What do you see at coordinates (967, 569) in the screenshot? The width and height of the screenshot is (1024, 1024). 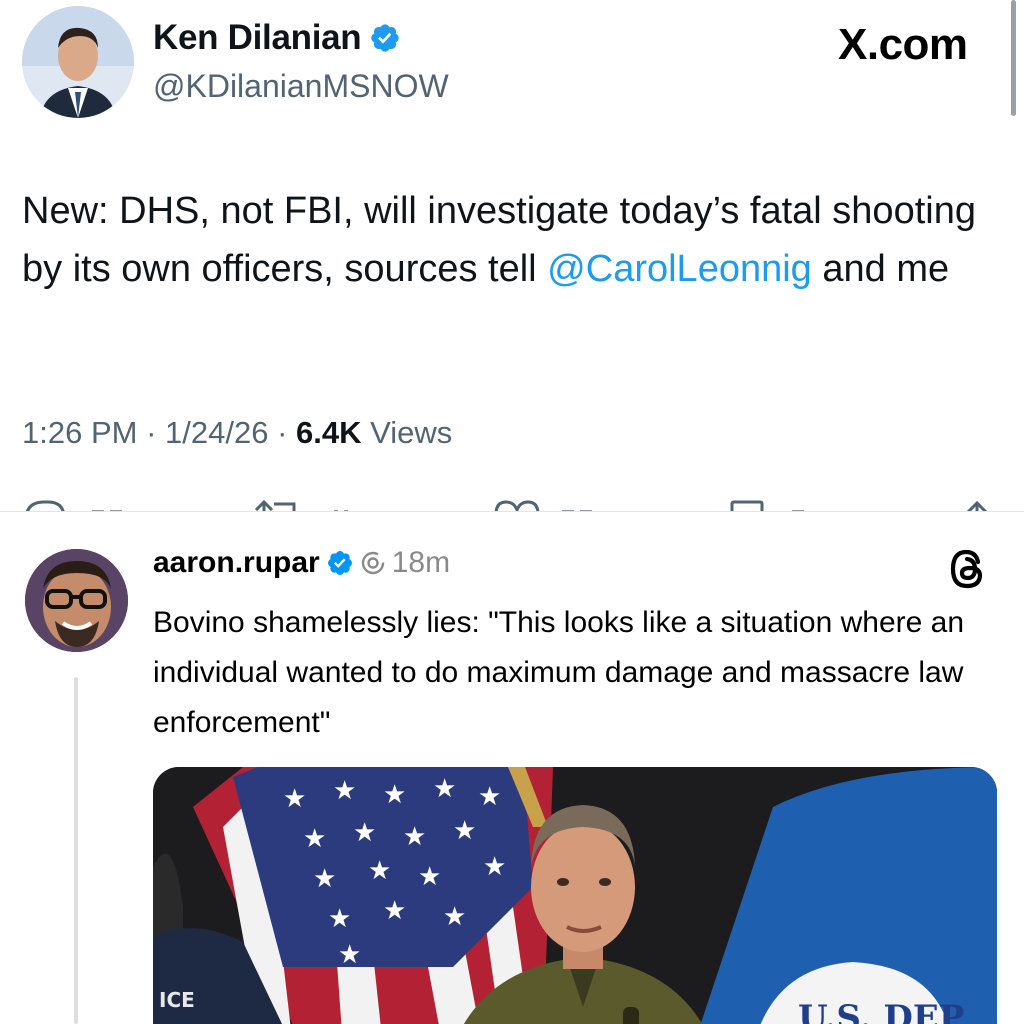 I see `threads-logo-icon` at bounding box center [967, 569].